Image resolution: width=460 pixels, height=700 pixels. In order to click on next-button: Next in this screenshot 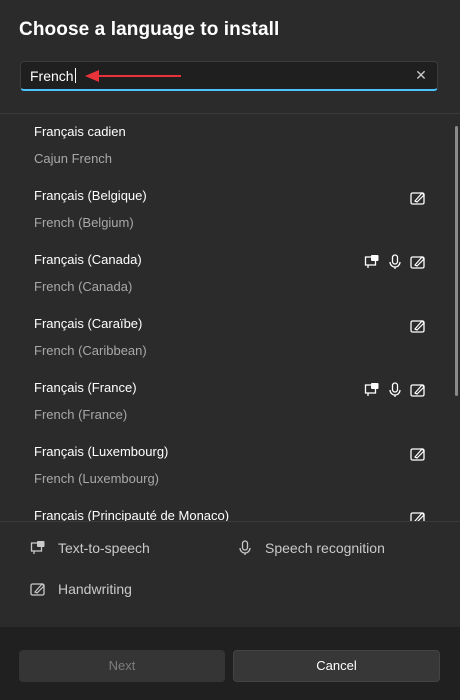, I will do `click(122, 666)`.